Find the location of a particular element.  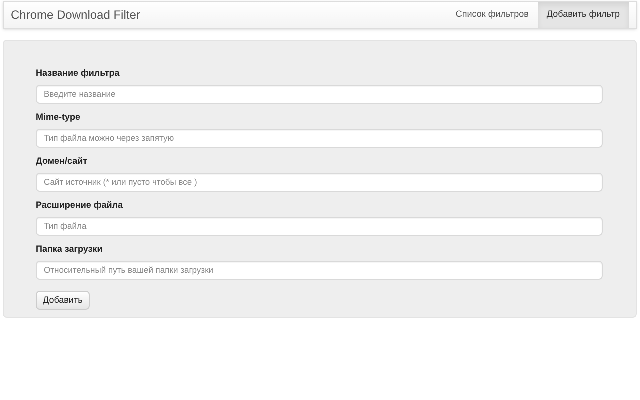

field-label: Расширение файла is located at coordinates (80, 205).